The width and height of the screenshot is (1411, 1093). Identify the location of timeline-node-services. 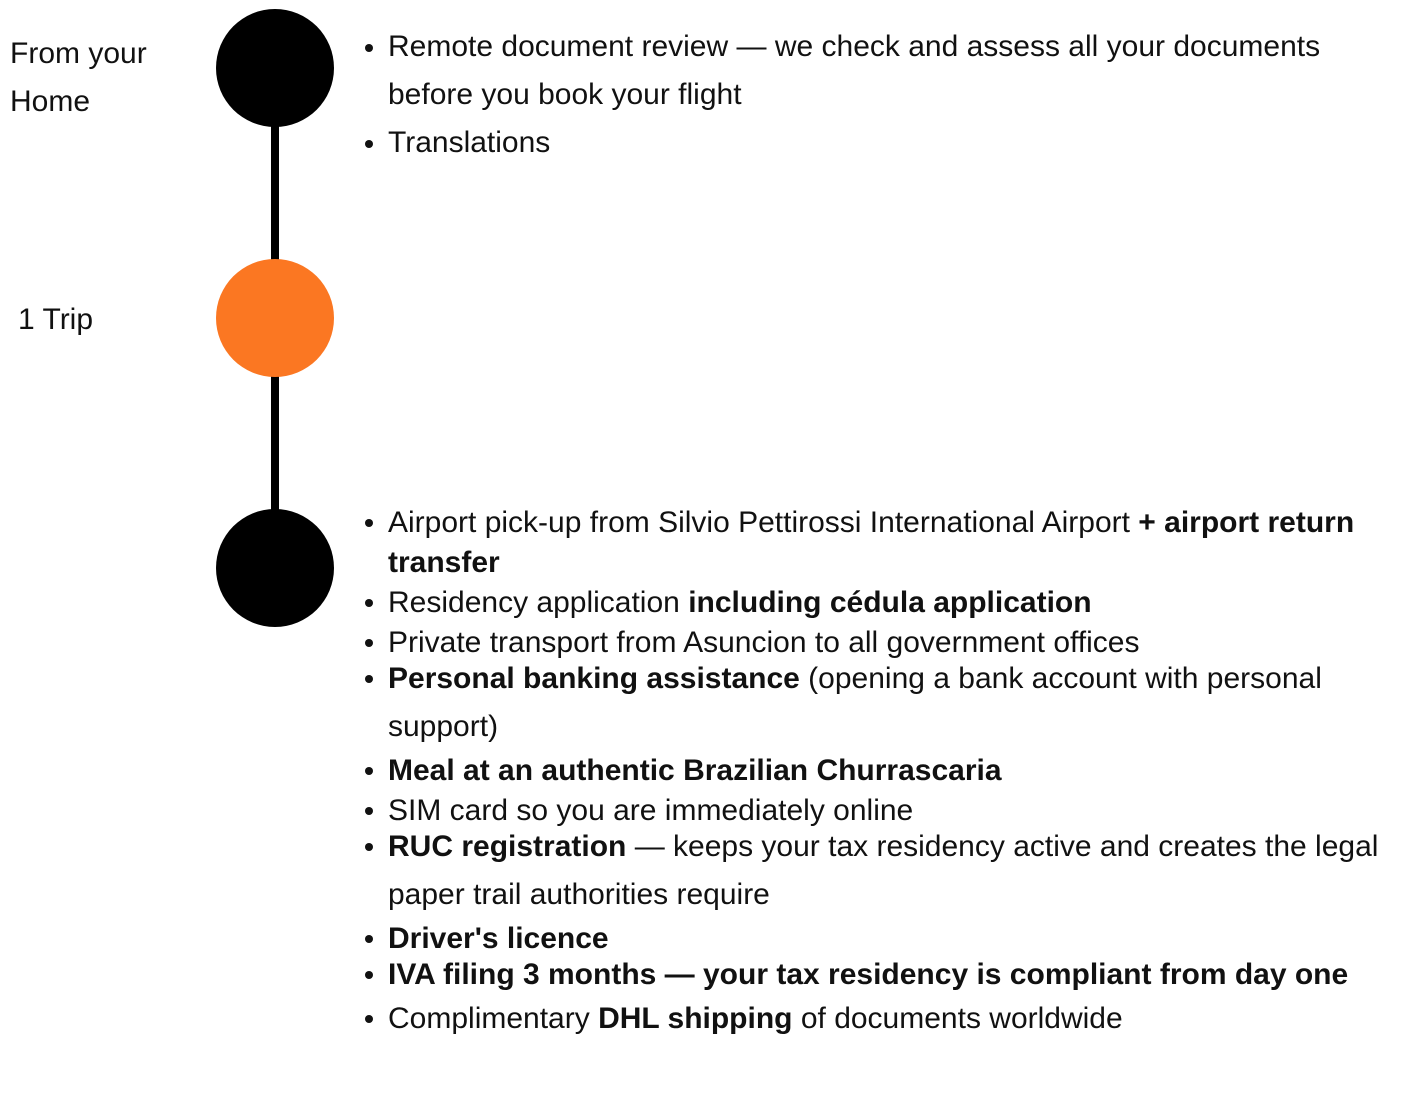
(275, 568).